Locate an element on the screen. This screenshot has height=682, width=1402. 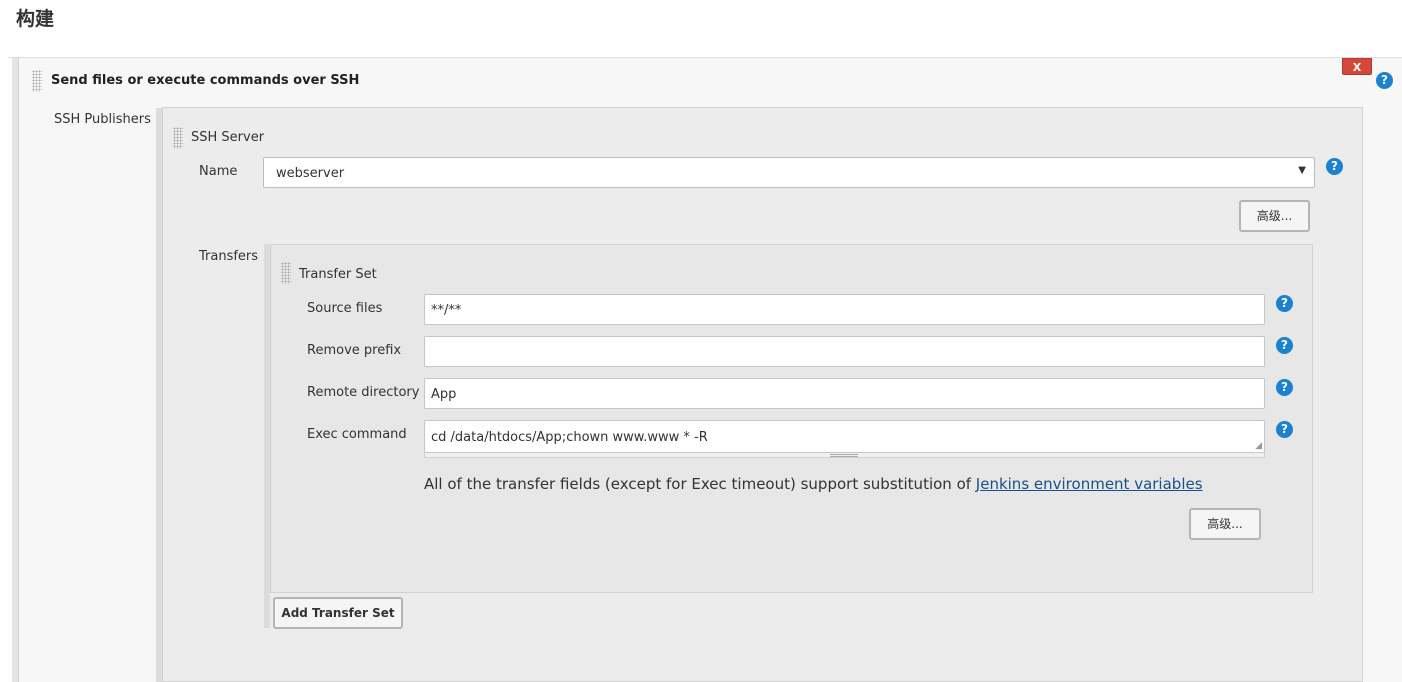
remove-prefix-input is located at coordinates (844, 351).